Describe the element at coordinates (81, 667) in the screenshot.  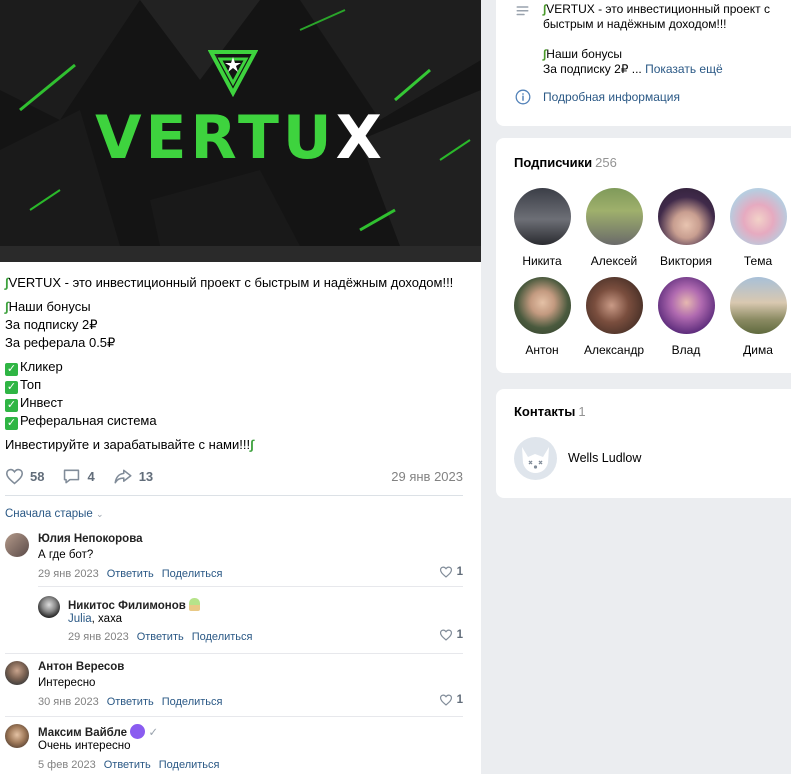
I see `comment-author: Антон Вересов` at that location.